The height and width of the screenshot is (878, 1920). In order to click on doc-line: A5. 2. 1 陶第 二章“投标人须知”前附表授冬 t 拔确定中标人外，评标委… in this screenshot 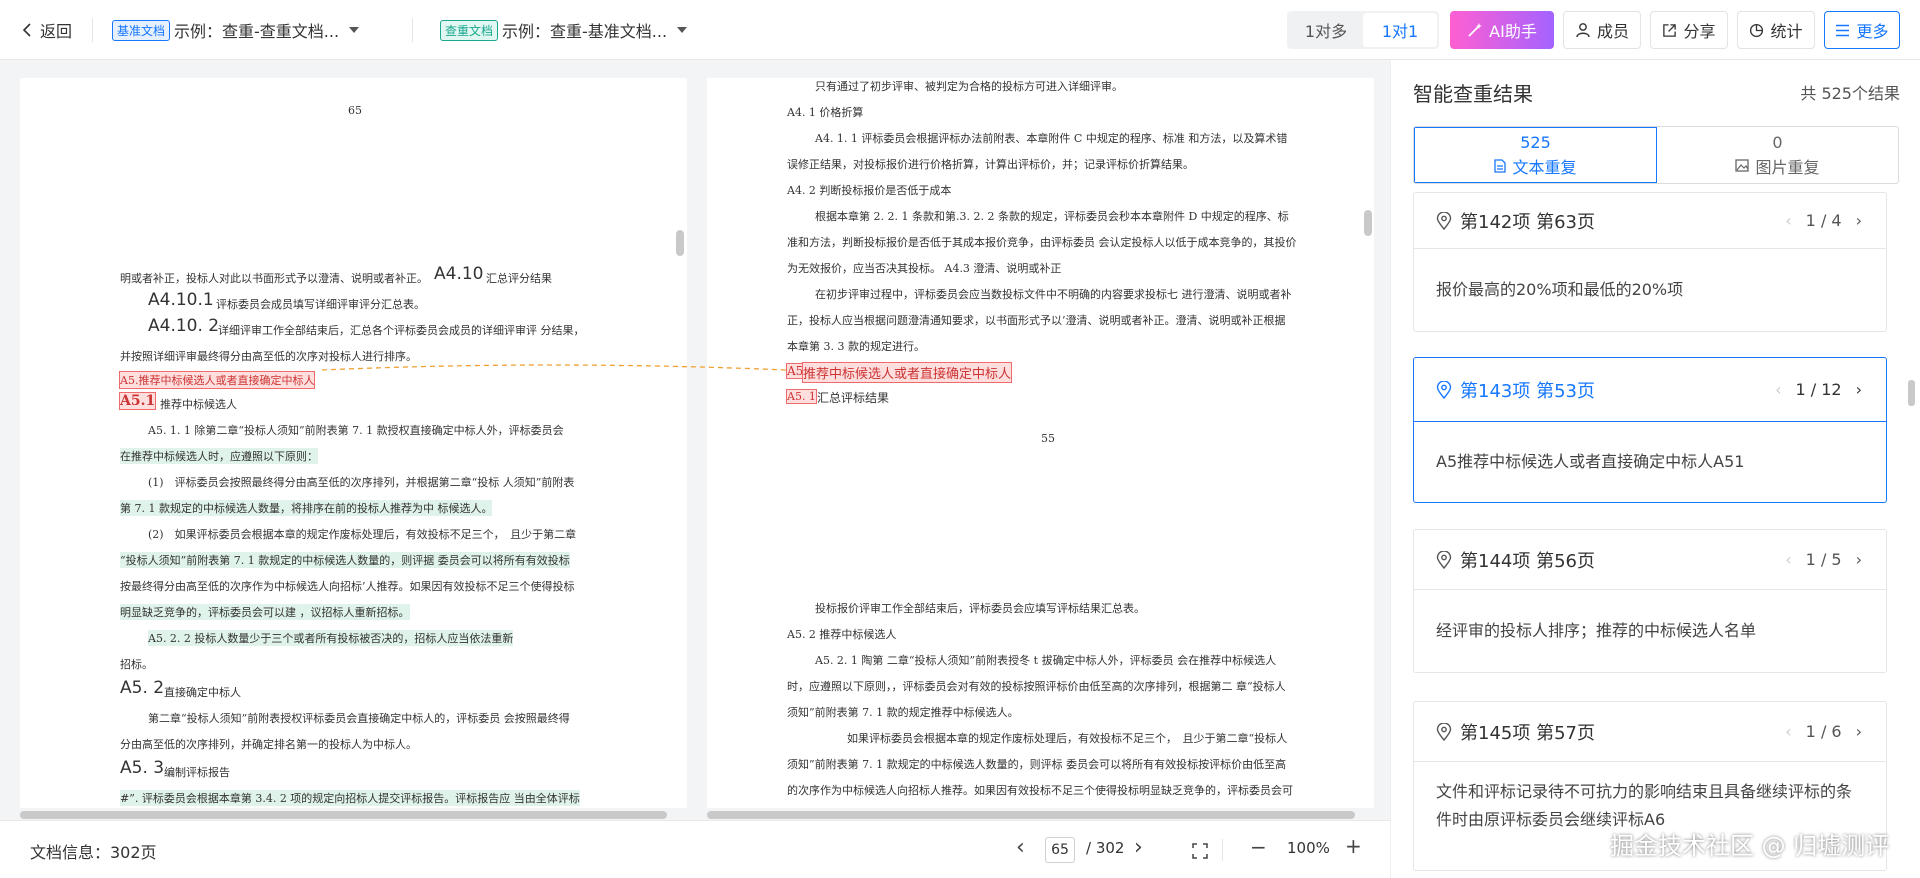, I will do `click(1046, 660)`.